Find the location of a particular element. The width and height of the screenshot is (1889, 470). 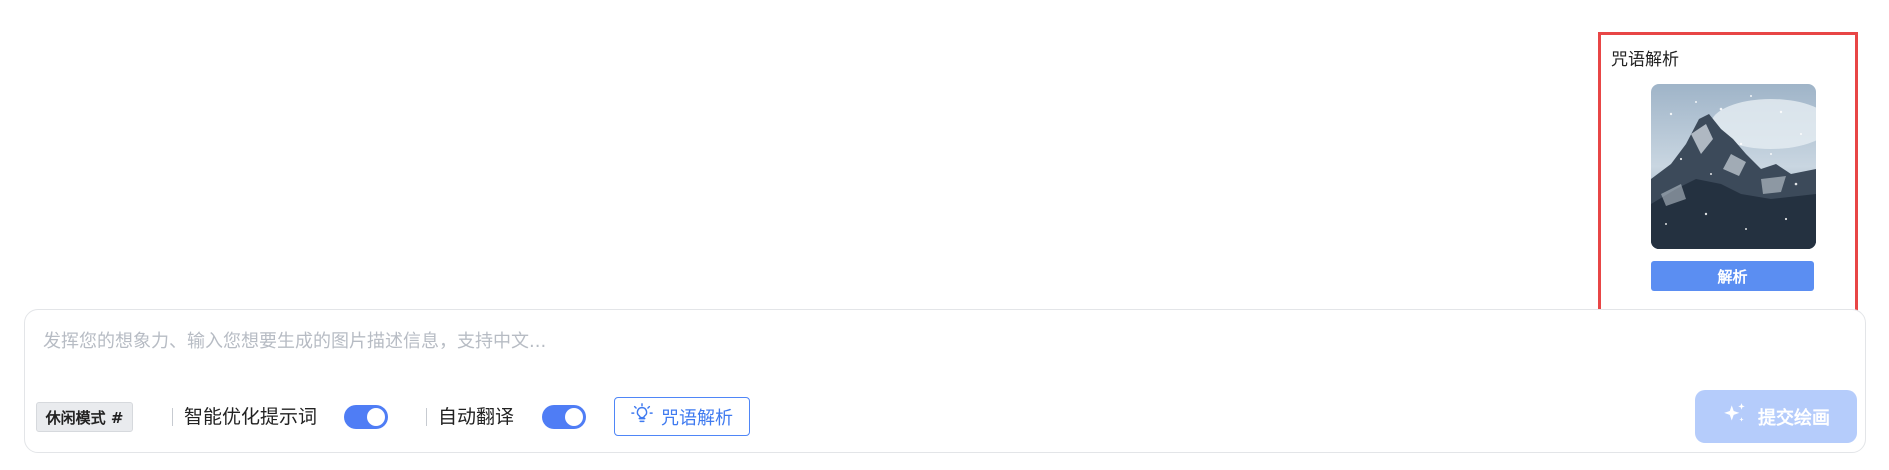

spell-analysis-popover: 咒语解析 解析 is located at coordinates (1728, 174).